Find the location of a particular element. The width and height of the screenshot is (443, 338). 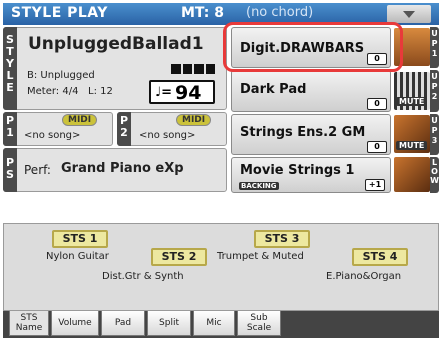

chevron-down-icon is located at coordinates (409, 14).